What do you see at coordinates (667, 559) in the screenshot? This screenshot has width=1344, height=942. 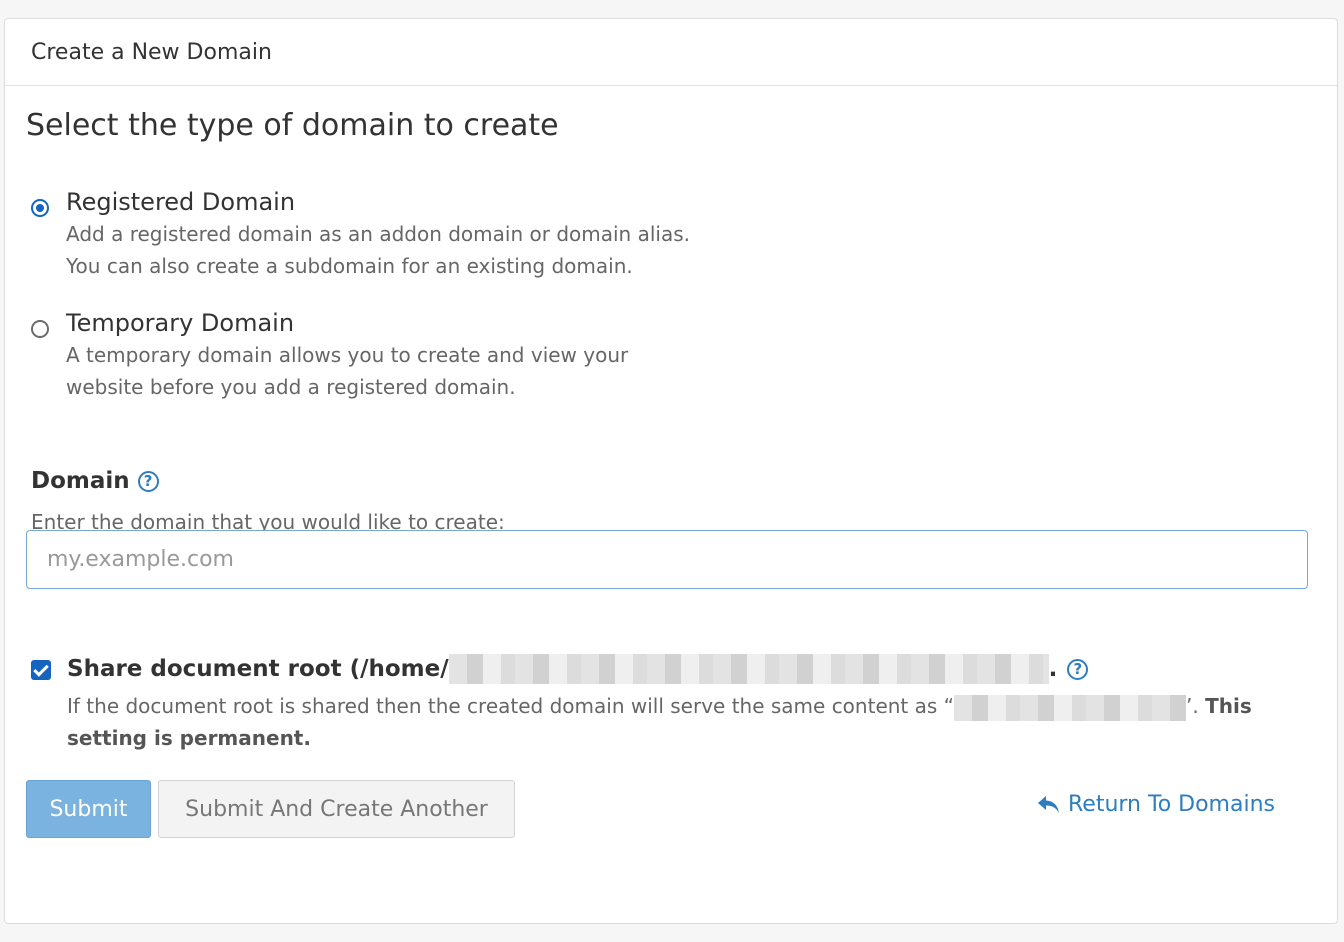 I see `domain-input` at bounding box center [667, 559].